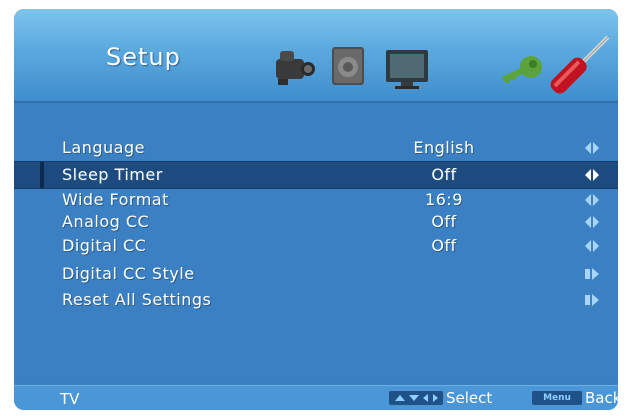 This screenshot has height=416, width=632. Describe the element at coordinates (408, 69) in the screenshot. I see `monitor-tab-icon` at that location.